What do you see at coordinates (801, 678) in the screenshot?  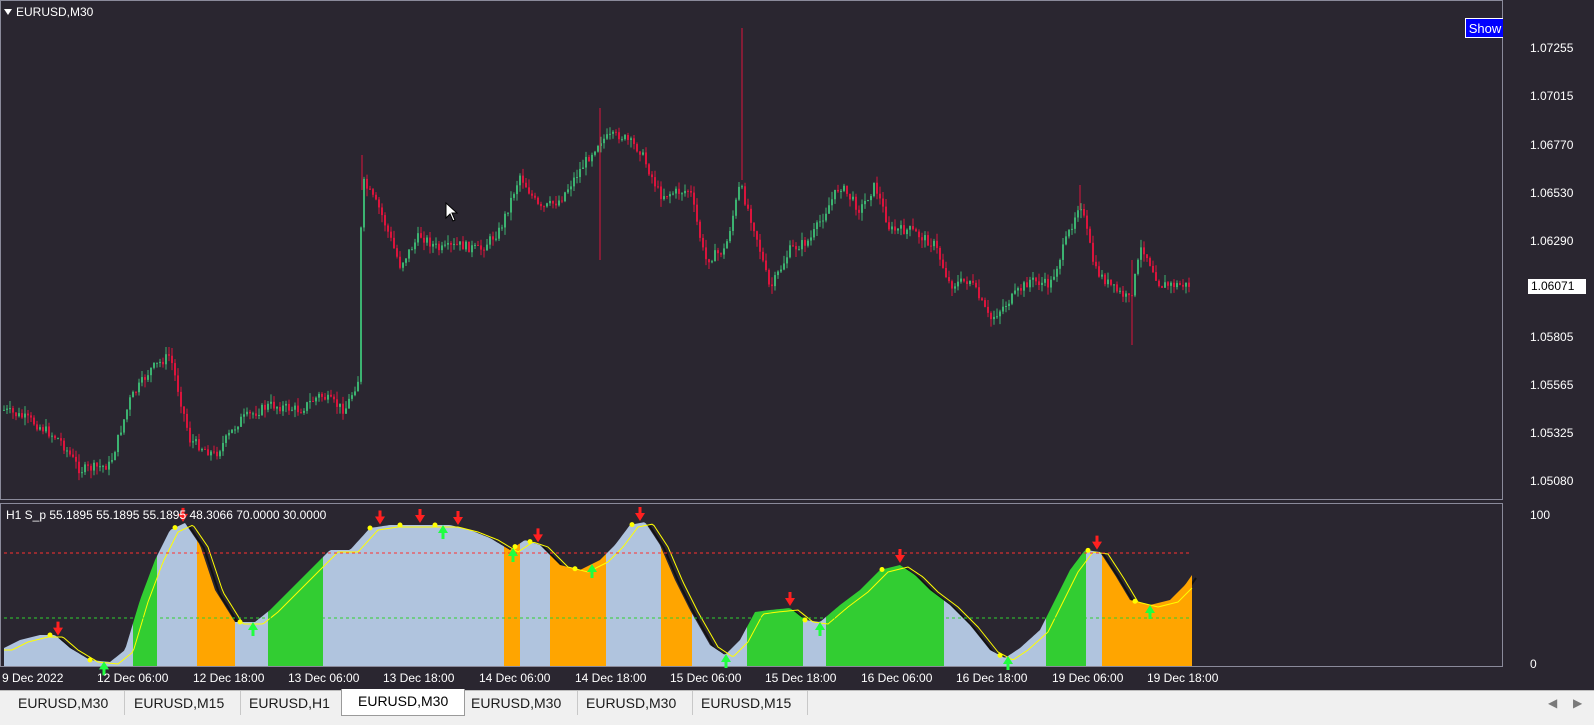 I see `time-tick: 15 Dec 18:00` at bounding box center [801, 678].